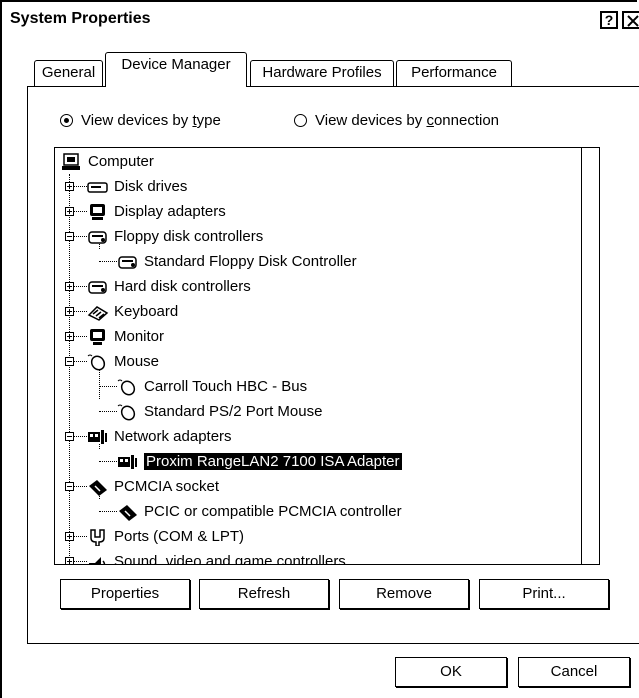 The height and width of the screenshot is (698, 639). I want to click on cancel-button: Cancel, so click(574, 672).